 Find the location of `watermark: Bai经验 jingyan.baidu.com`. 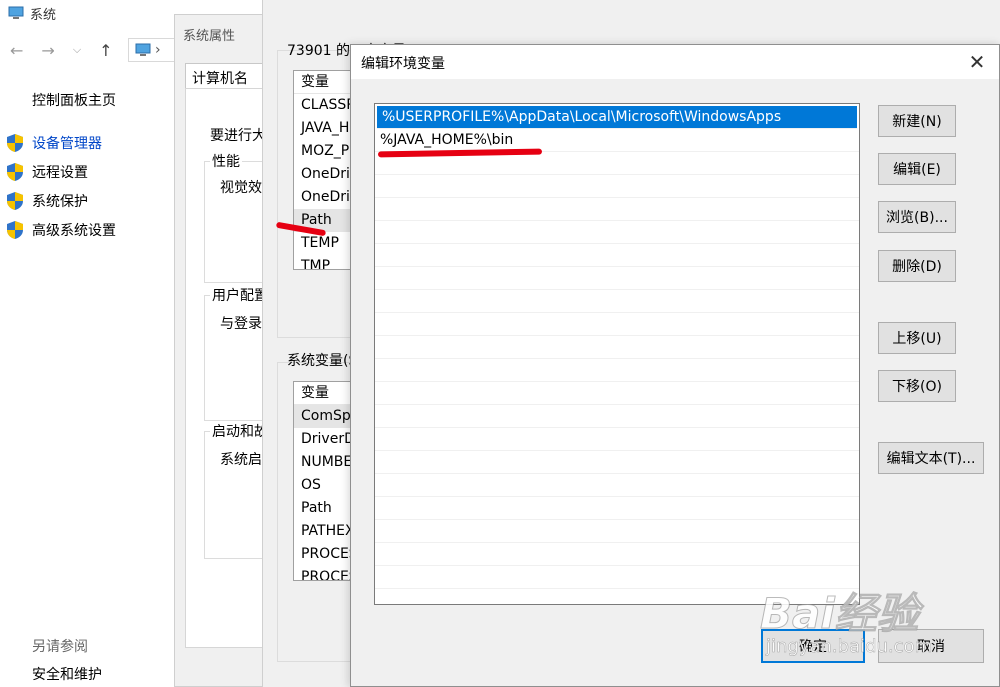

watermark: Bai经验 jingyan.baidu.com is located at coordinates (878, 625).